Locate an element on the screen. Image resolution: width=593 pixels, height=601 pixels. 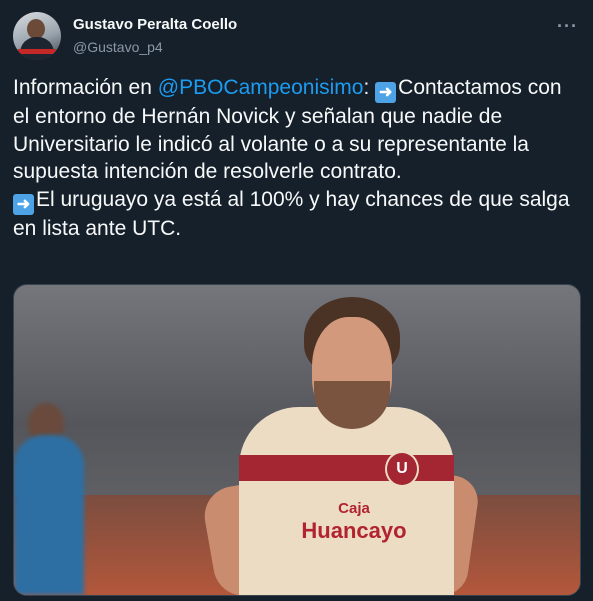
tweet-text-part2: : is located at coordinates (369, 87).